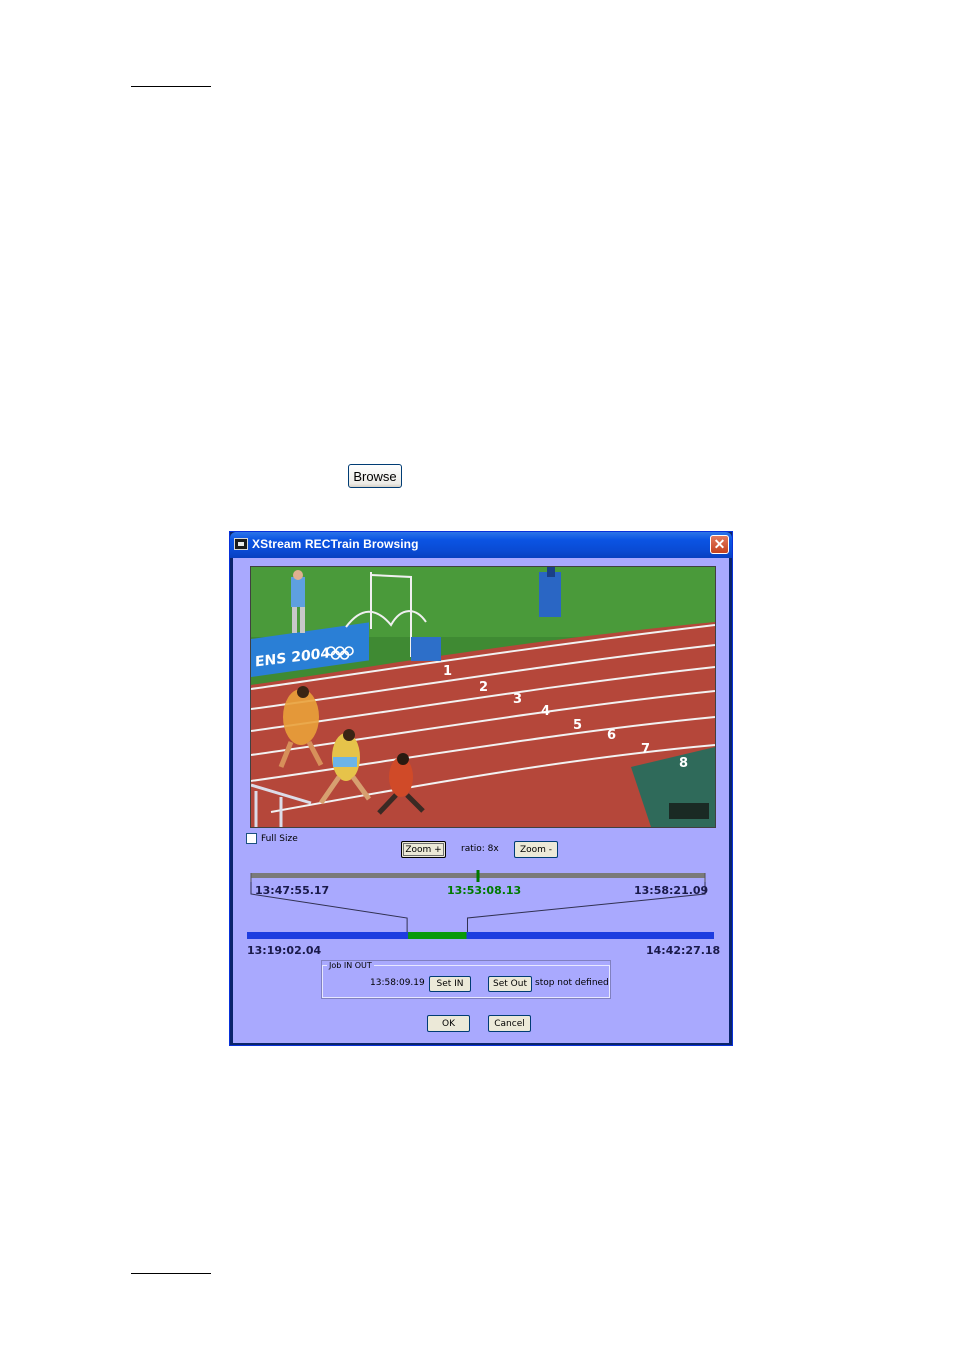 The image size is (954, 1350). What do you see at coordinates (284, 950) in the screenshot?
I see `full-start-time: 13:19:02.04` at bounding box center [284, 950].